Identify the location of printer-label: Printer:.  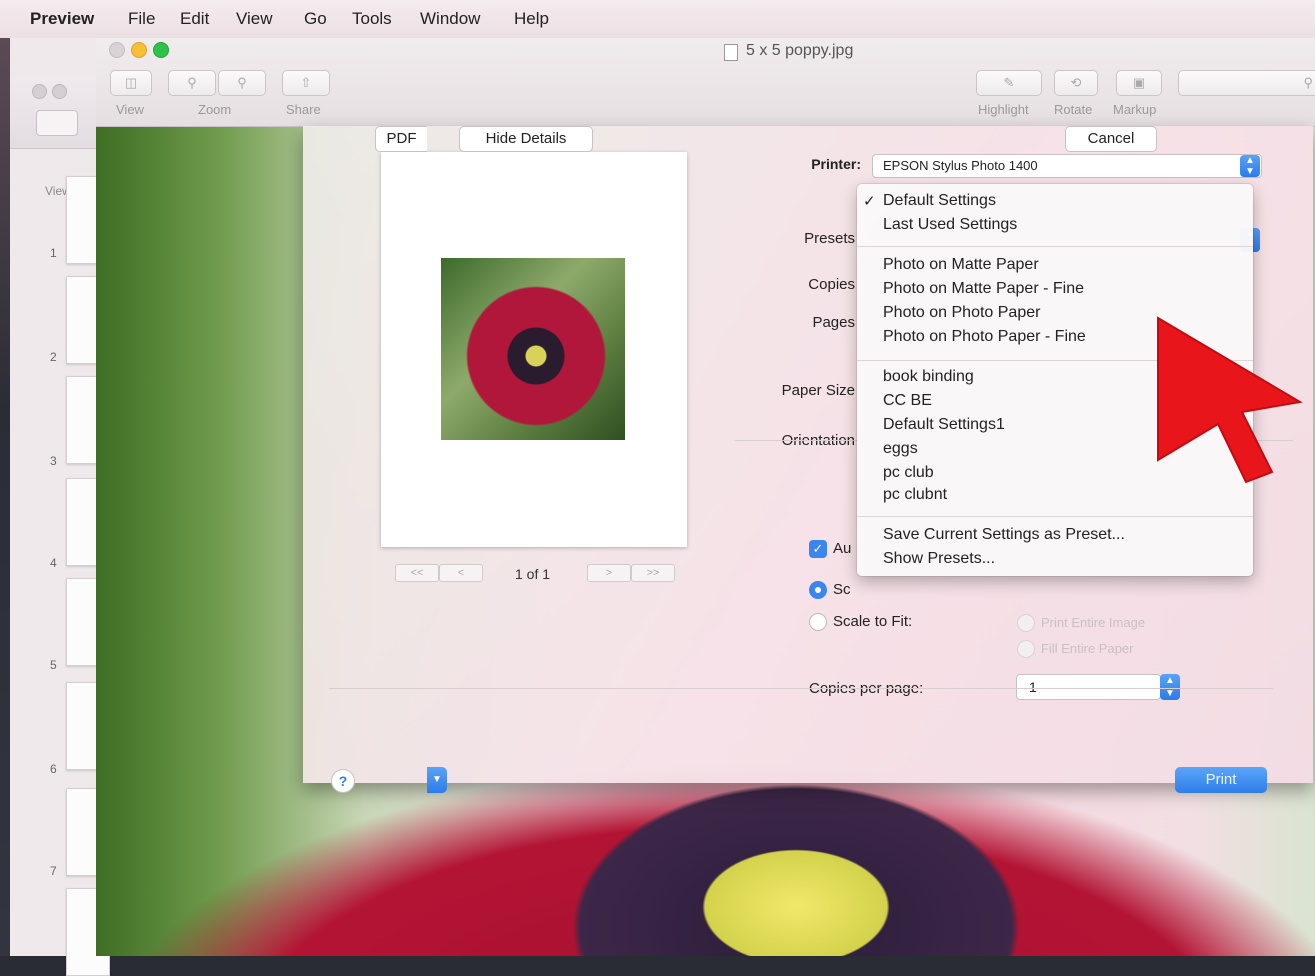
(836, 164).